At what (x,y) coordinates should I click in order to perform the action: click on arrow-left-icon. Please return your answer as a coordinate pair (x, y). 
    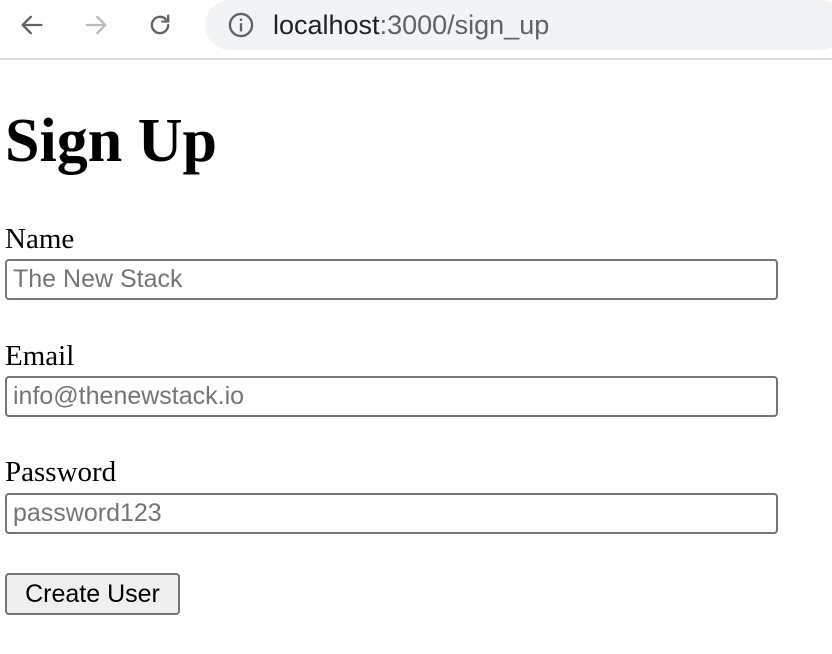
    Looking at the image, I should click on (32, 25).